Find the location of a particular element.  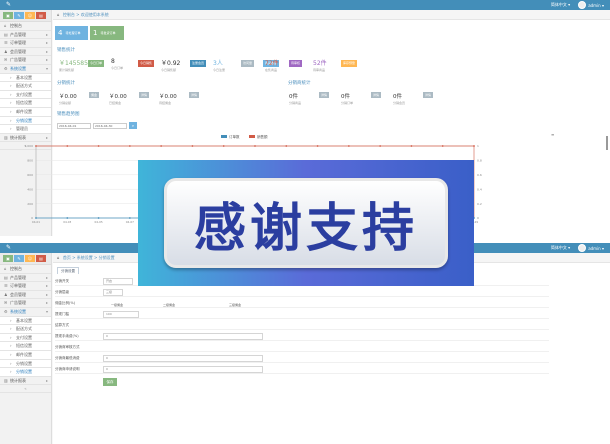

form-label: 分销开关 is located at coordinates (62, 281).